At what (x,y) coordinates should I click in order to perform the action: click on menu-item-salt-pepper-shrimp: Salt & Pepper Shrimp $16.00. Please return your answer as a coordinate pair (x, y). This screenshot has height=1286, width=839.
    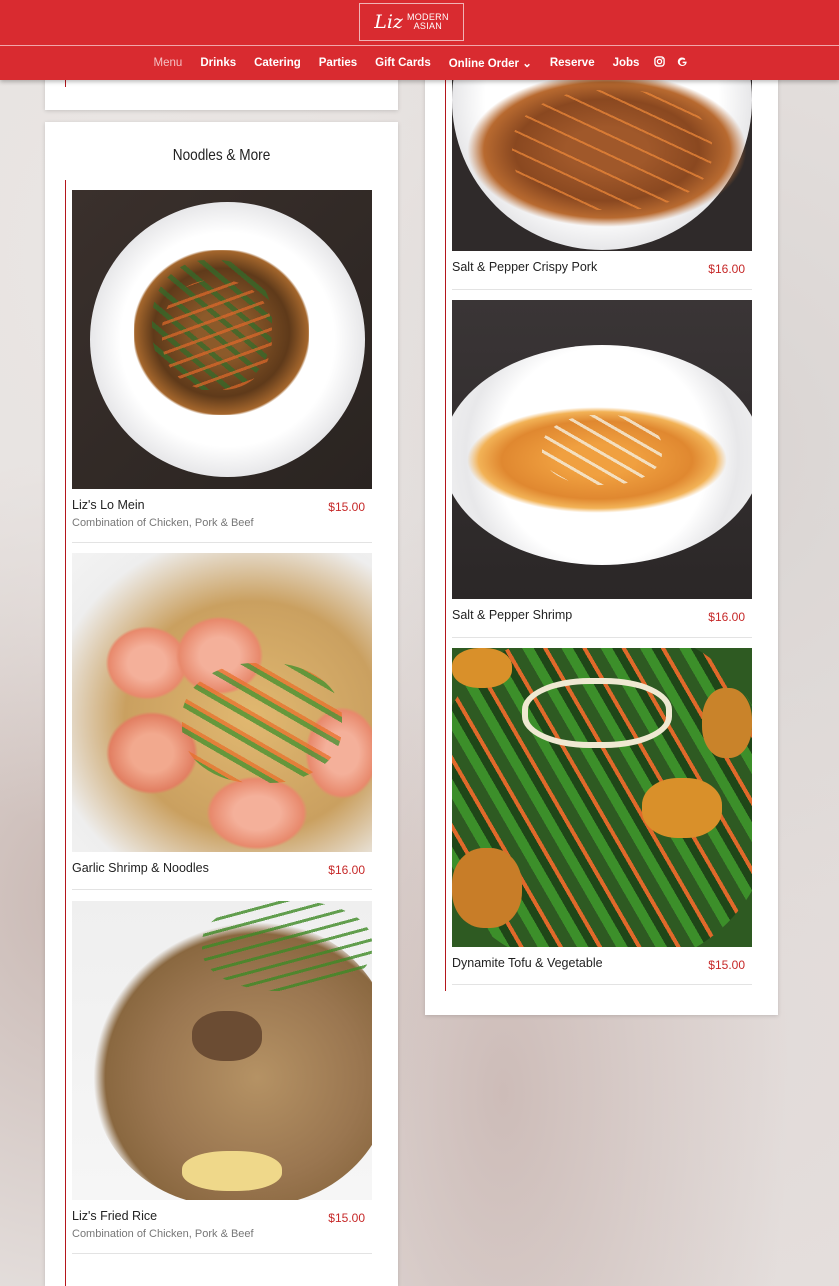
    Looking at the image, I should click on (602, 469).